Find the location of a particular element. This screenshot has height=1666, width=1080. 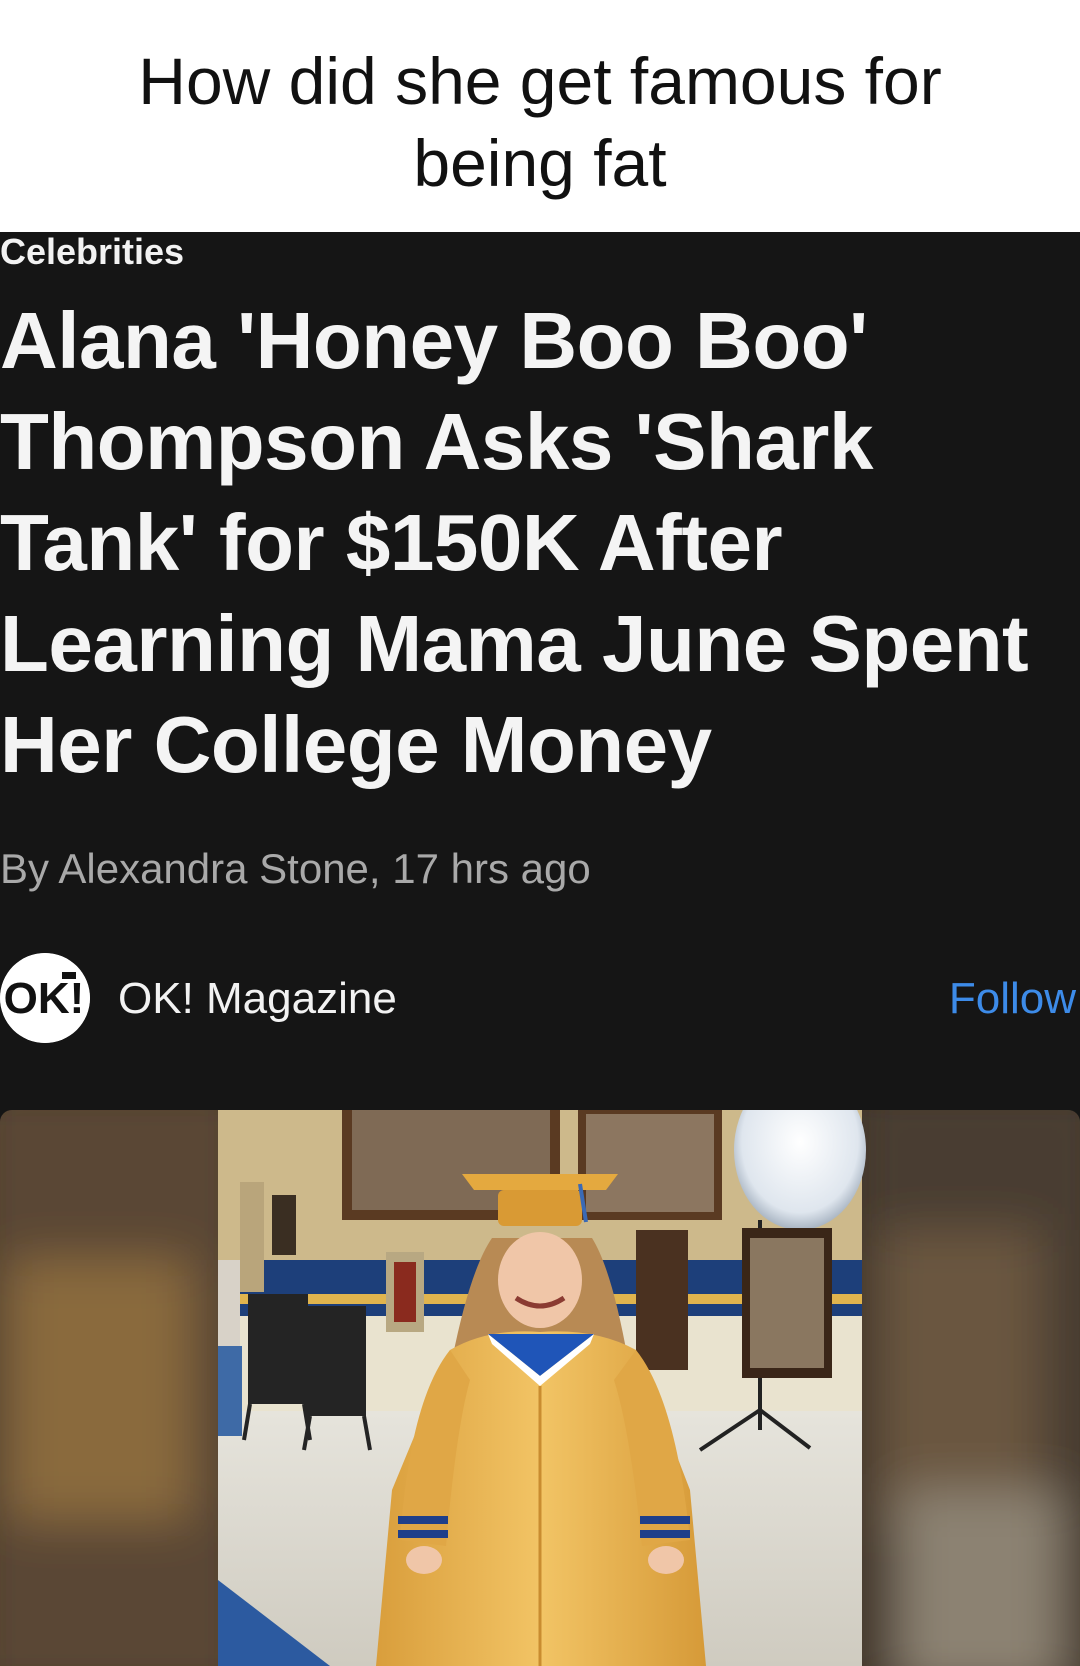

ok-magazine-logo-icon: OK! is located at coordinates (45, 998).